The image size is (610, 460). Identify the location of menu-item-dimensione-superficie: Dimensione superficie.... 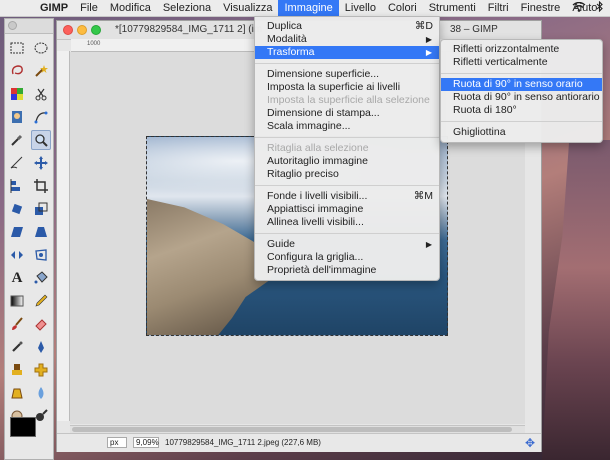
(347, 74).